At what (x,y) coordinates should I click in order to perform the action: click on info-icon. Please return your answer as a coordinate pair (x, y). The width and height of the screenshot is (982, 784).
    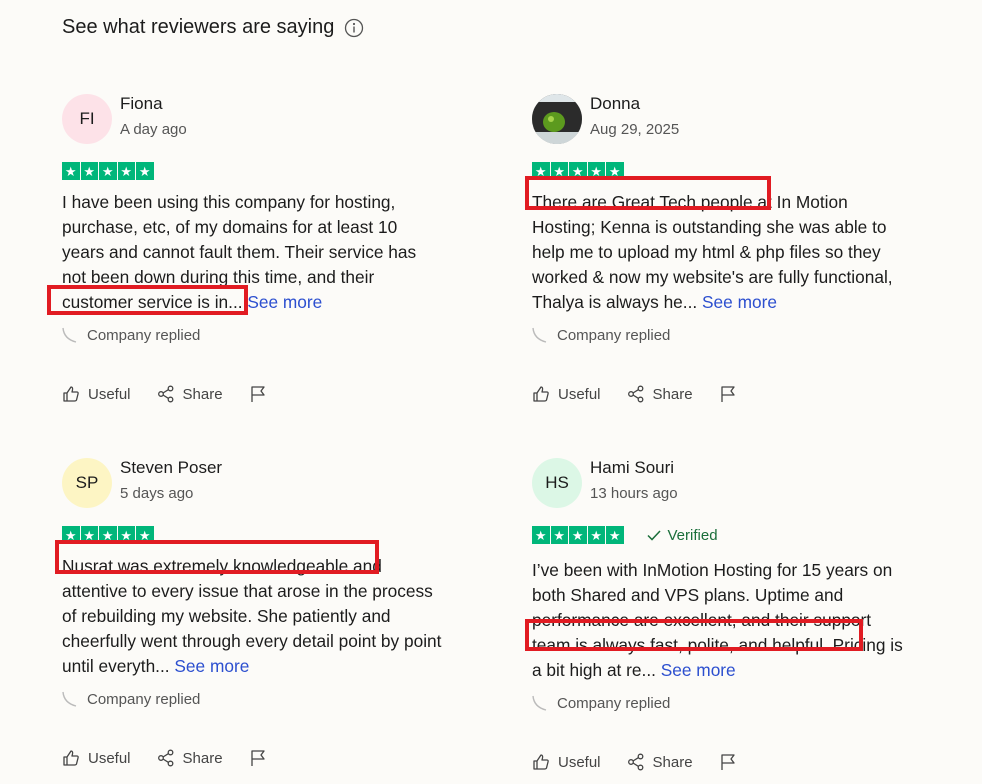
    Looking at the image, I should click on (354, 28).